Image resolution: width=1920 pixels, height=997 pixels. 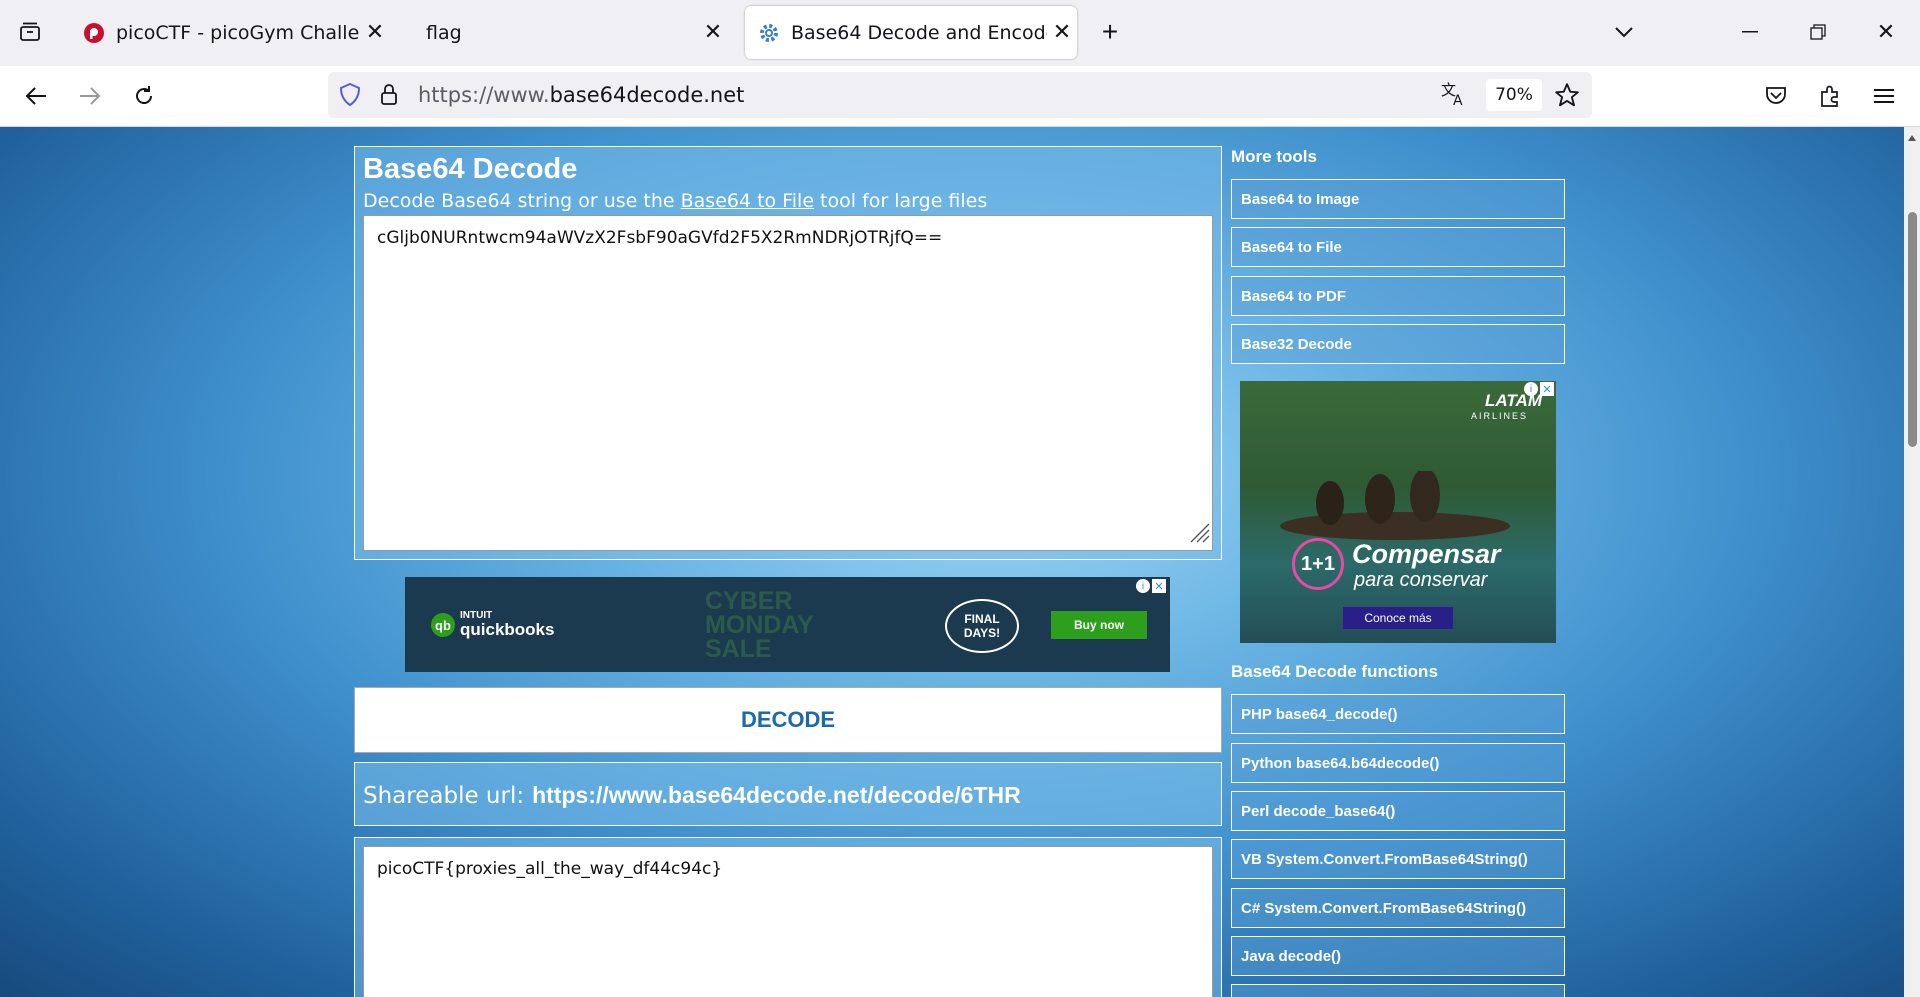 I want to click on url-text: https://www.base64decode.net, so click(x=581, y=95).